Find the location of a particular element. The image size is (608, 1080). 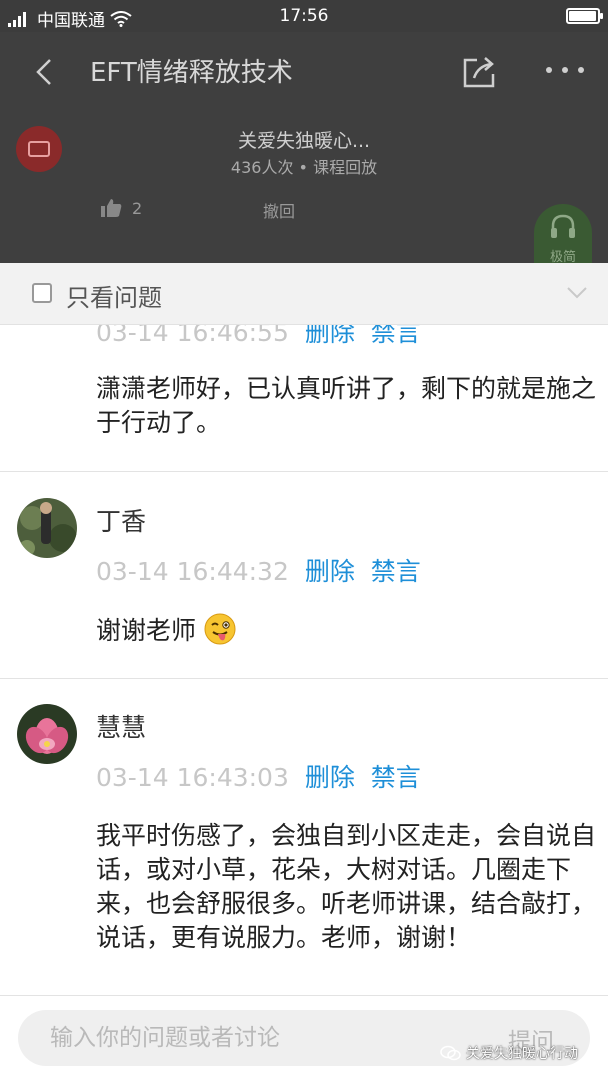

more-icon is located at coordinates (565, 70).